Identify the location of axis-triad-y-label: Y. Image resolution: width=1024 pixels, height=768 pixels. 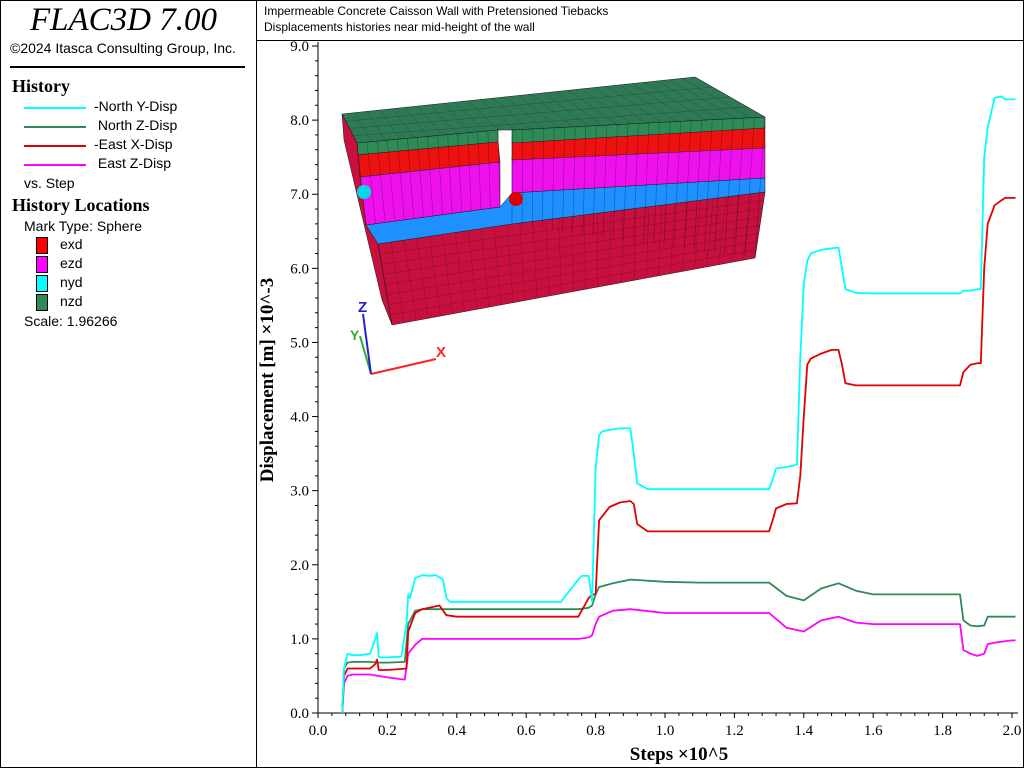
(355, 335).